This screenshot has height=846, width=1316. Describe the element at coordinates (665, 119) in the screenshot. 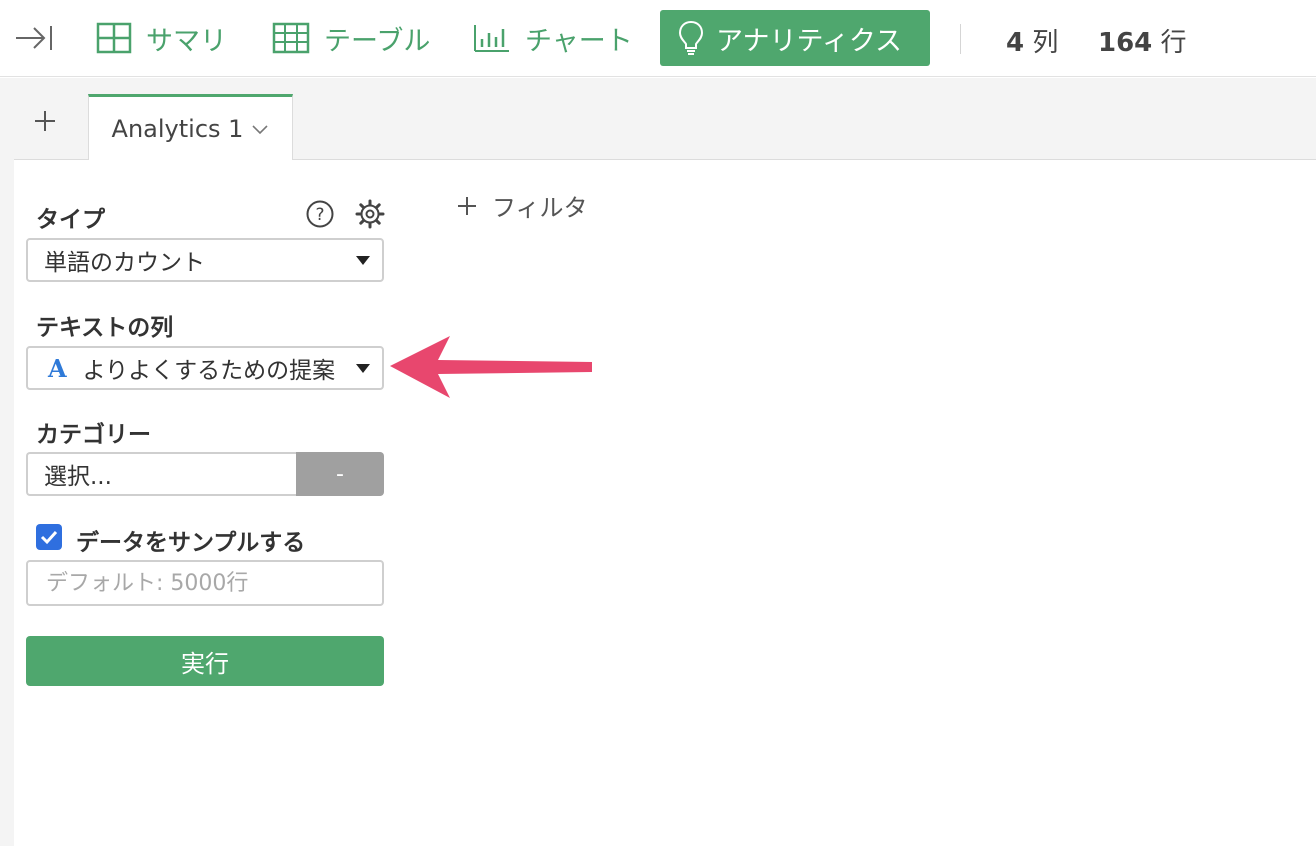

I see `tab-strip: Analytics 1` at that location.